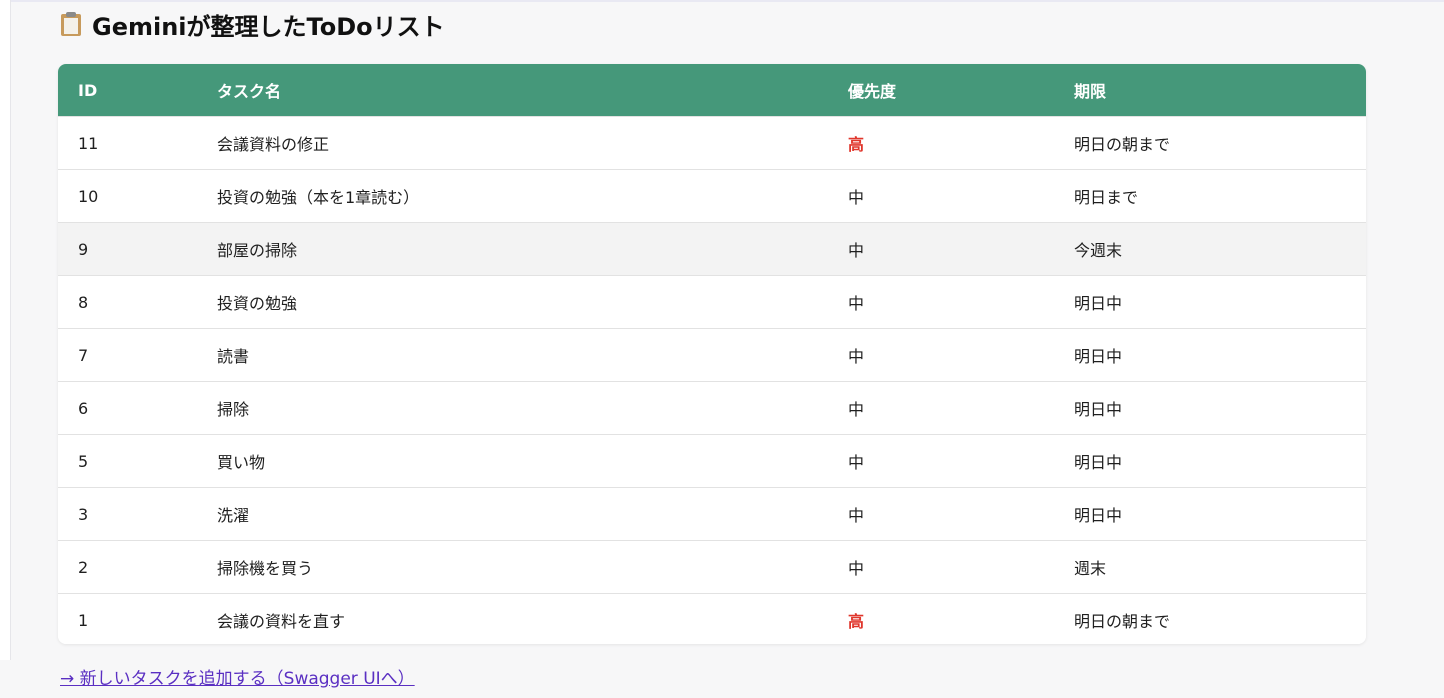  What do you see at coordinates (83, 620) in the screenshot?
I see `task-id: 1` at bounding box center [83, 620].